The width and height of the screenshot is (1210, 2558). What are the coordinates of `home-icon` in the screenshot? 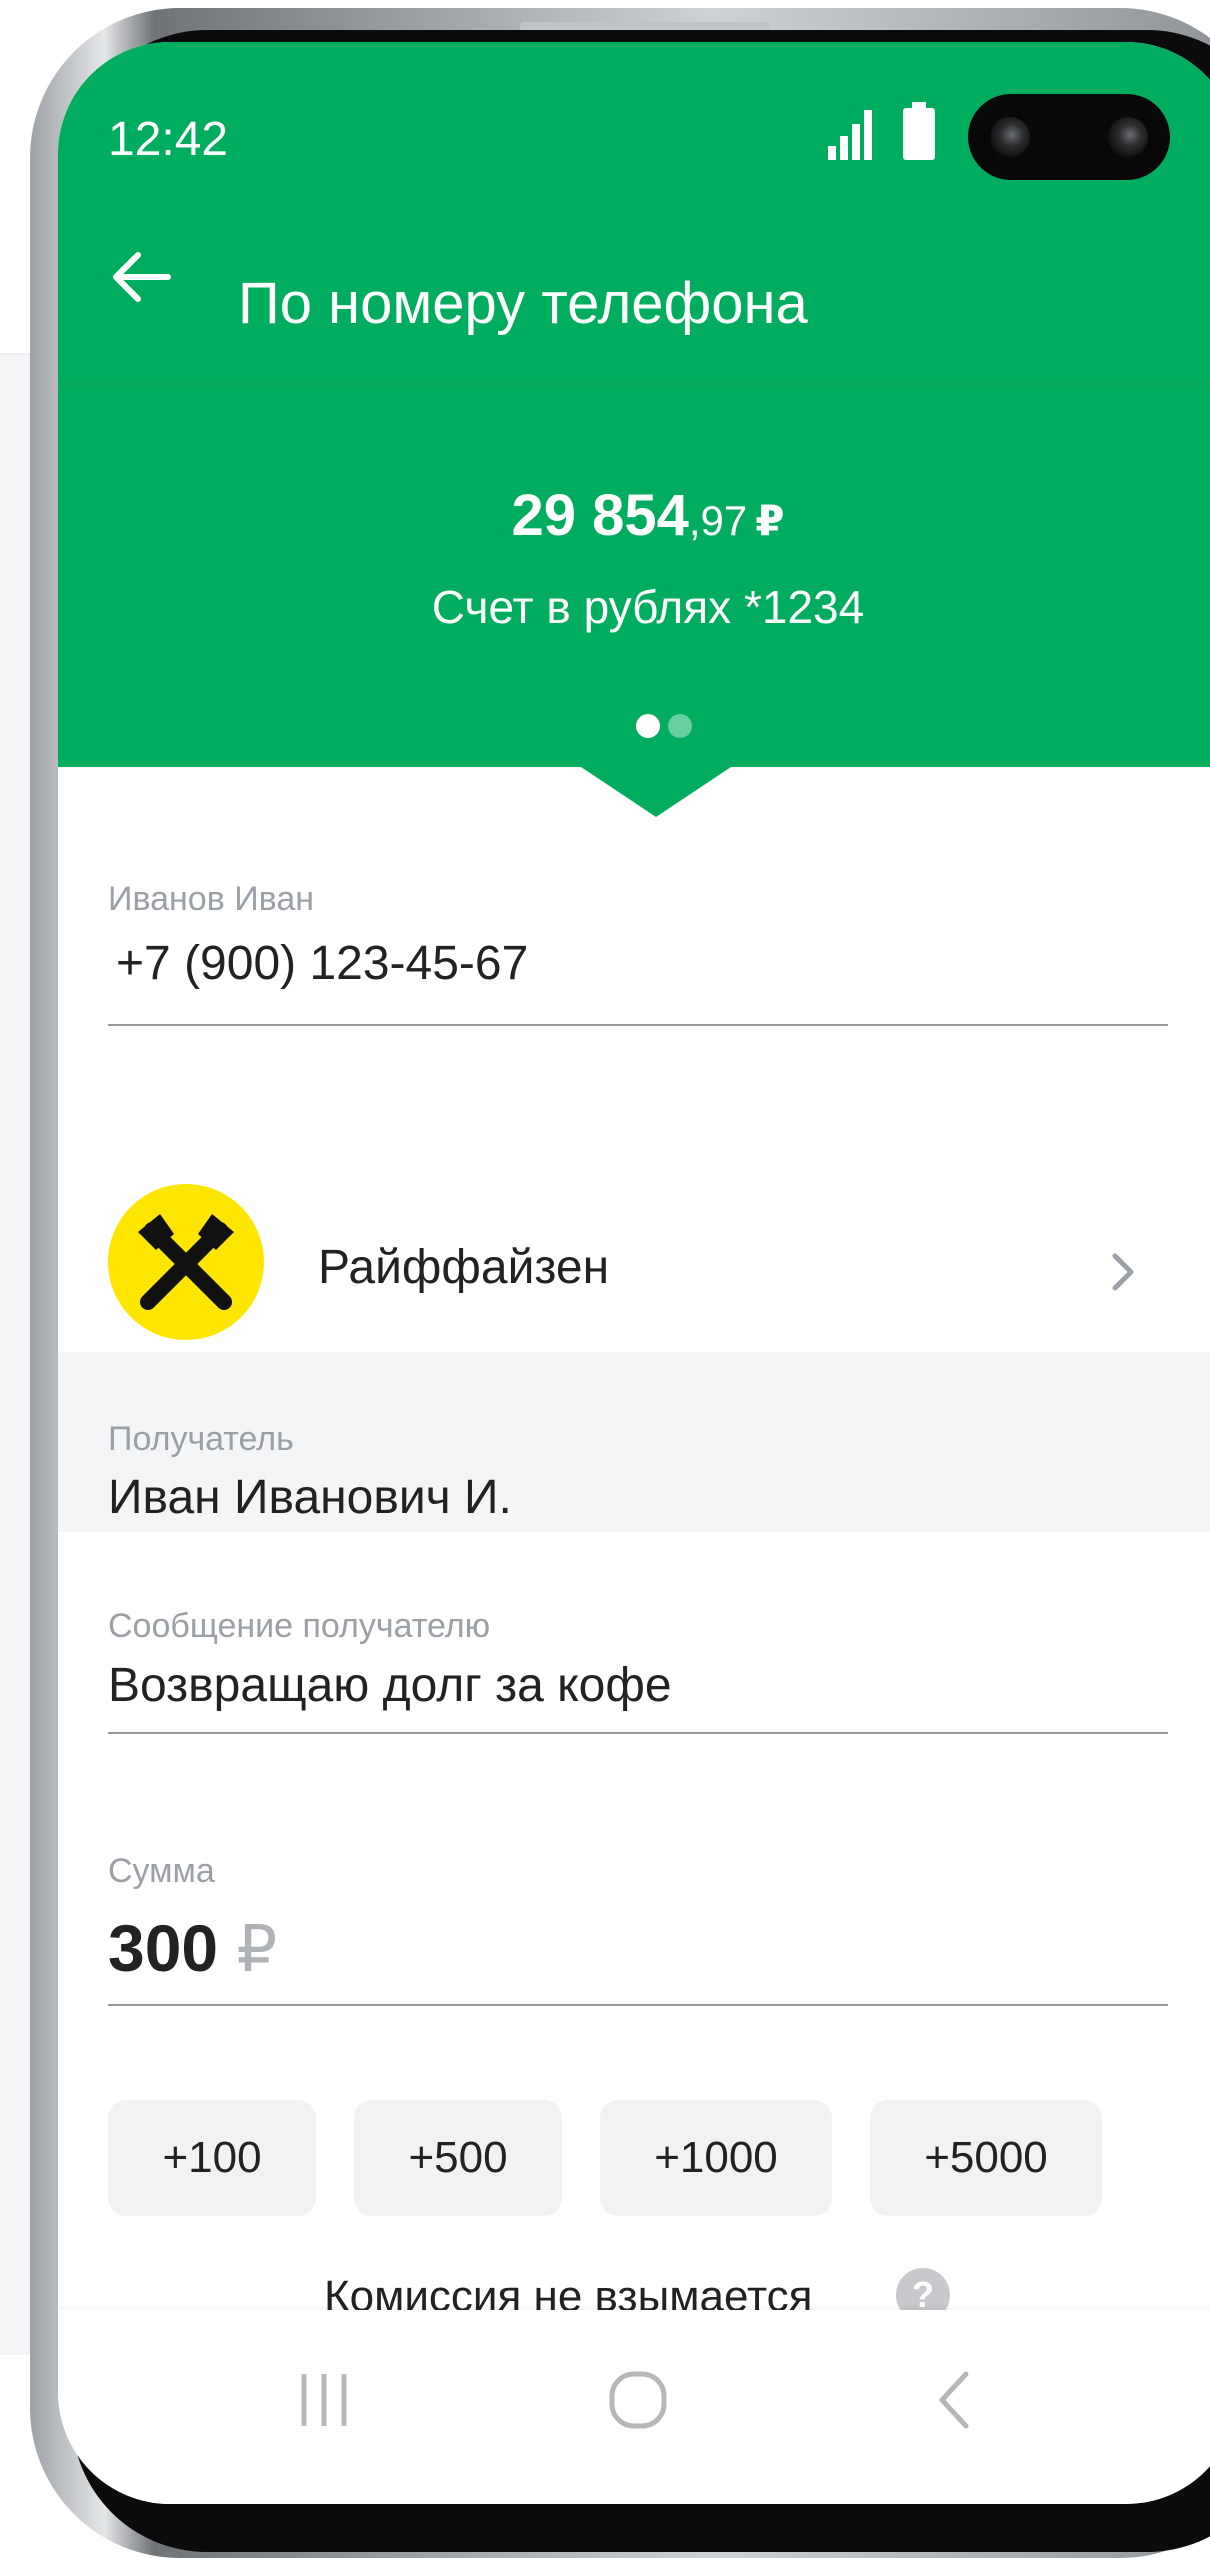 It's located at (638, 2400).